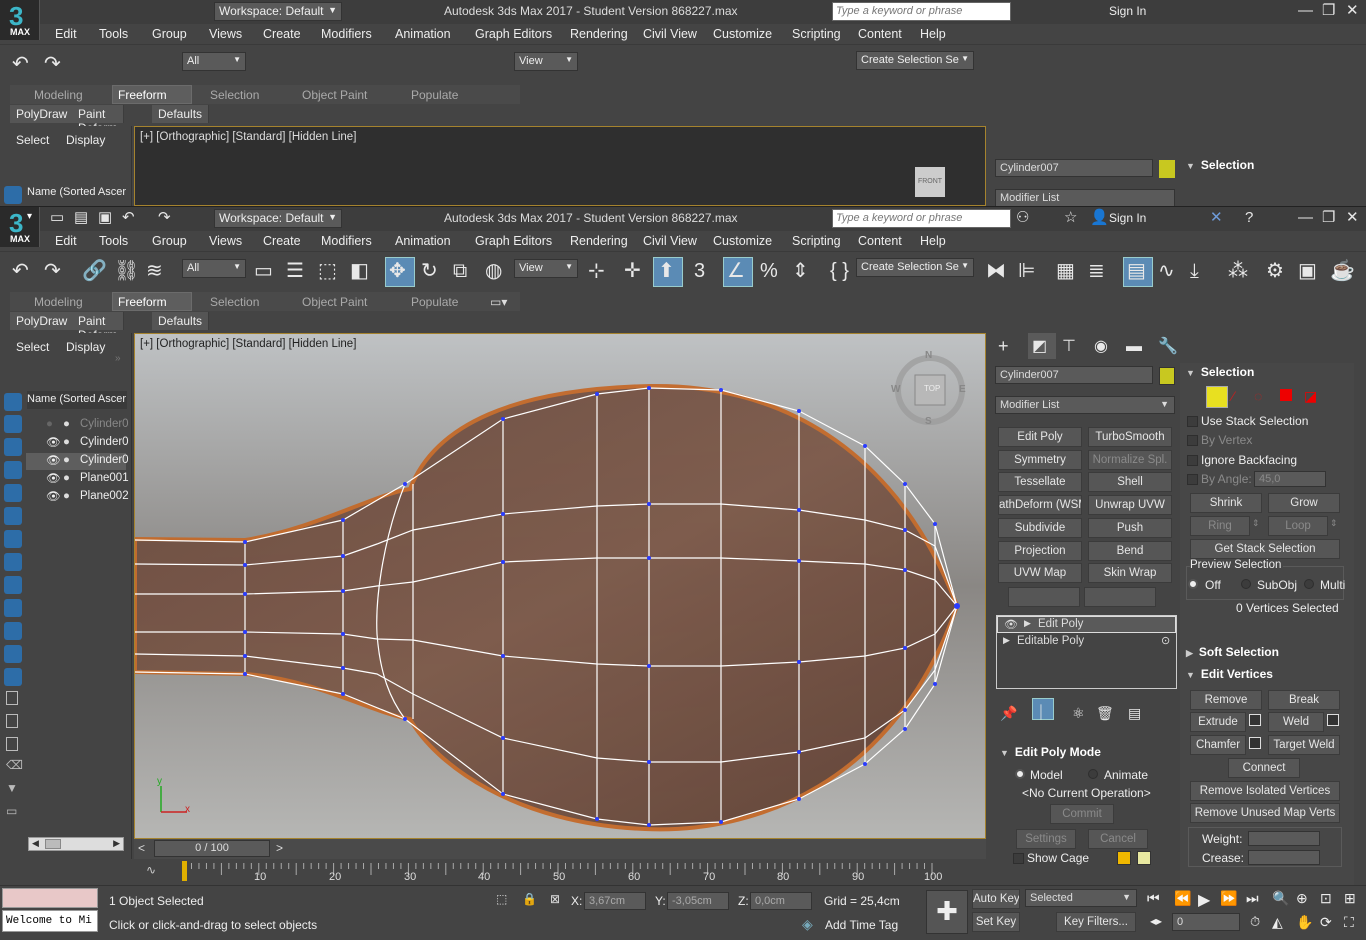  What do you see at coordinates (53, 496) in the screenshot?
I see `eye-icon: 👁` at bounding box center [53, 496].